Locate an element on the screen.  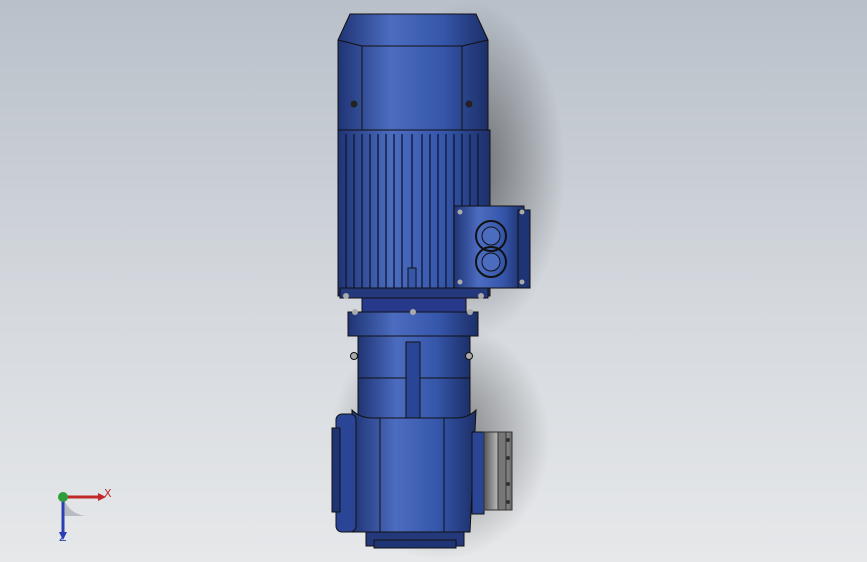
z-axis-label: Z is located at coordinates (63, 537).